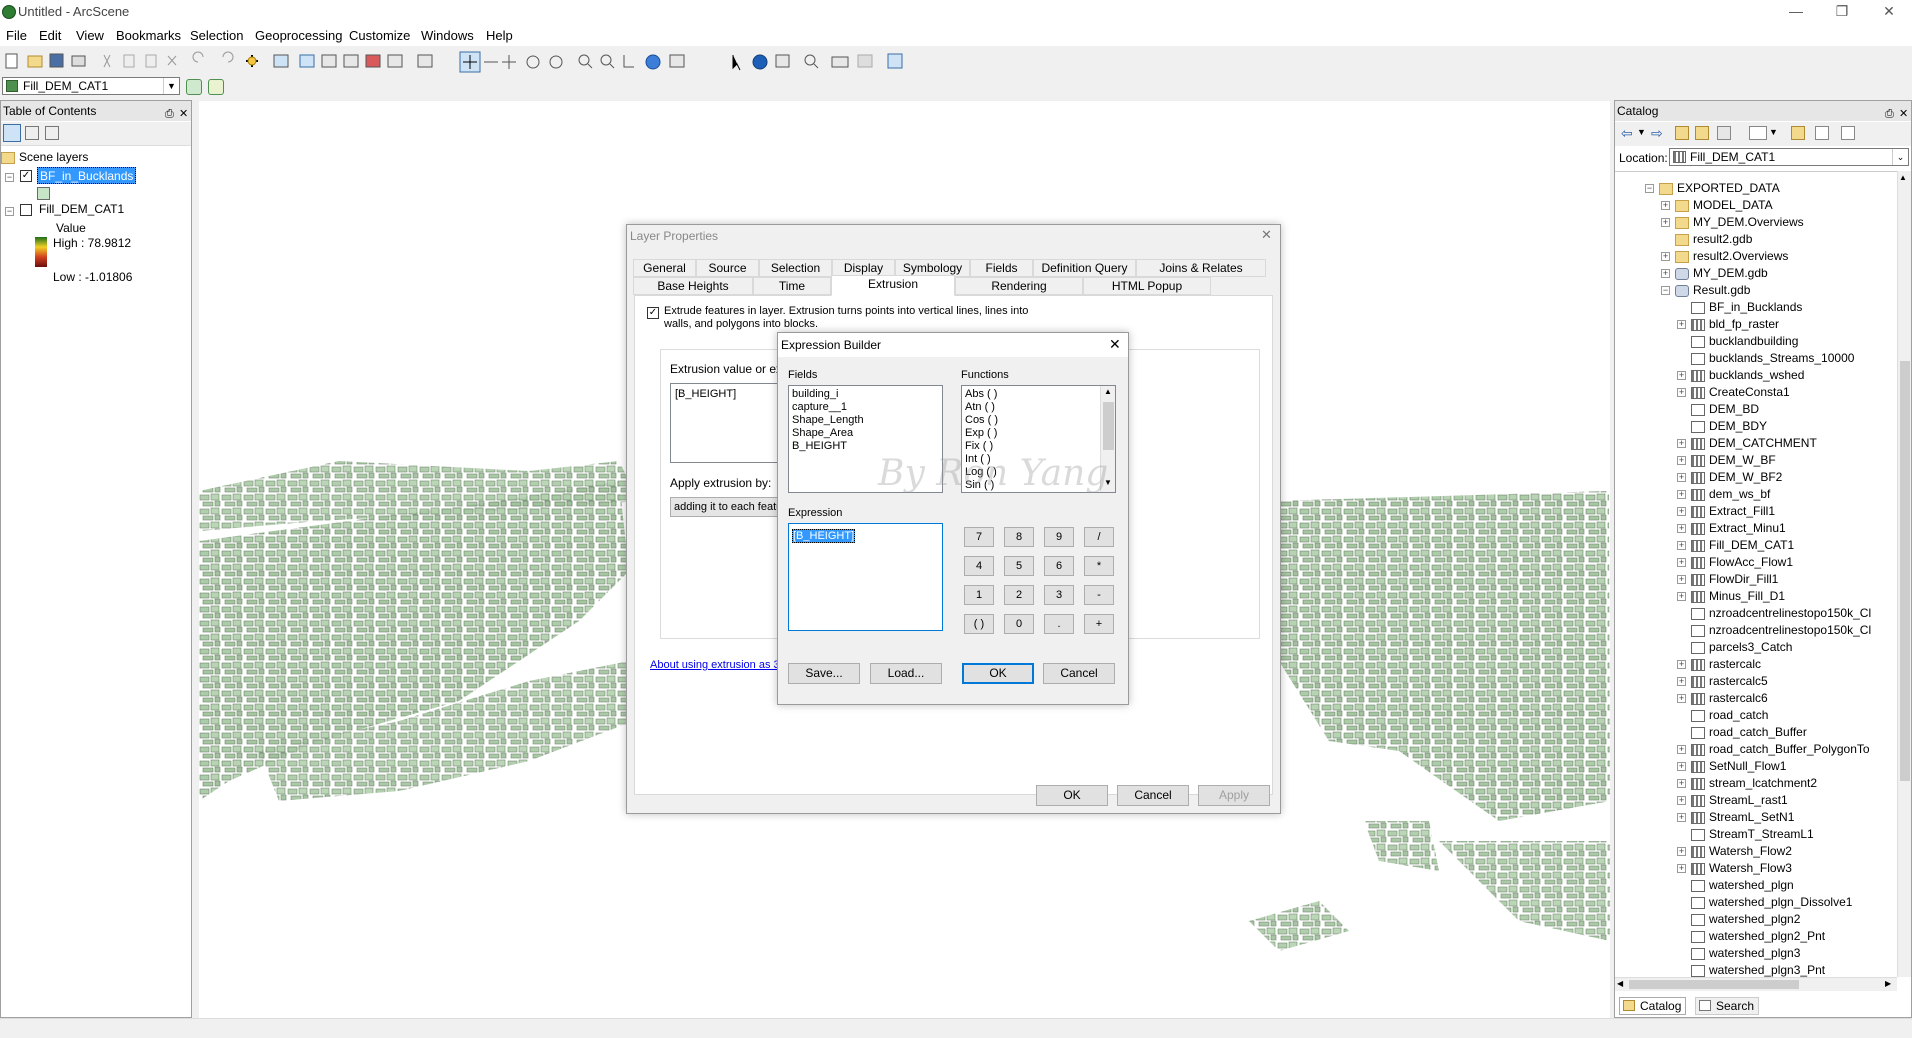  I want to click on catalog-item: result2.Overviews, so click(1731, 256).